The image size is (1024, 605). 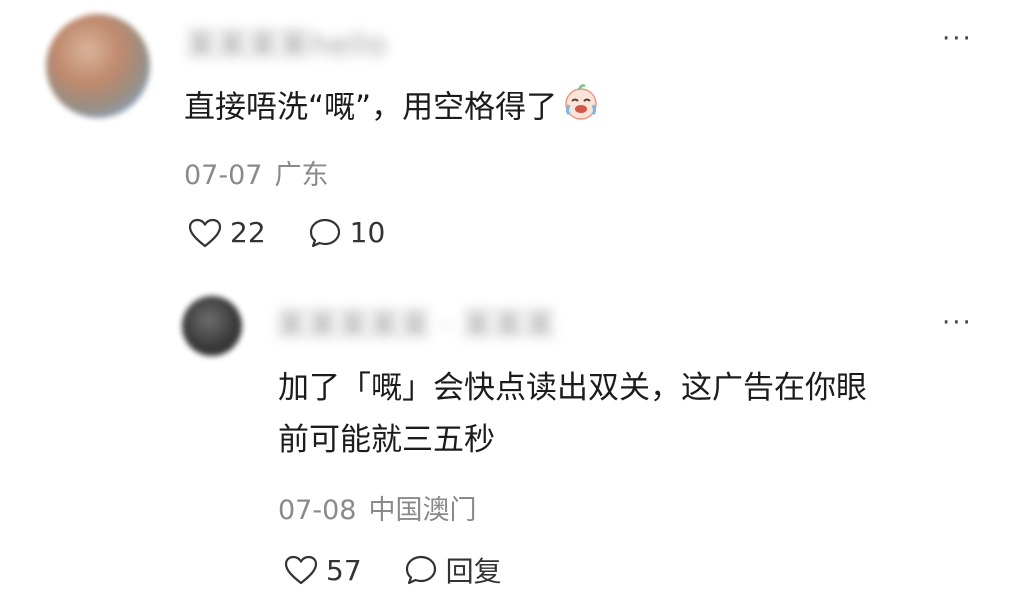 I want to click on reply-date: 07-08, so click(x=317, y=510).